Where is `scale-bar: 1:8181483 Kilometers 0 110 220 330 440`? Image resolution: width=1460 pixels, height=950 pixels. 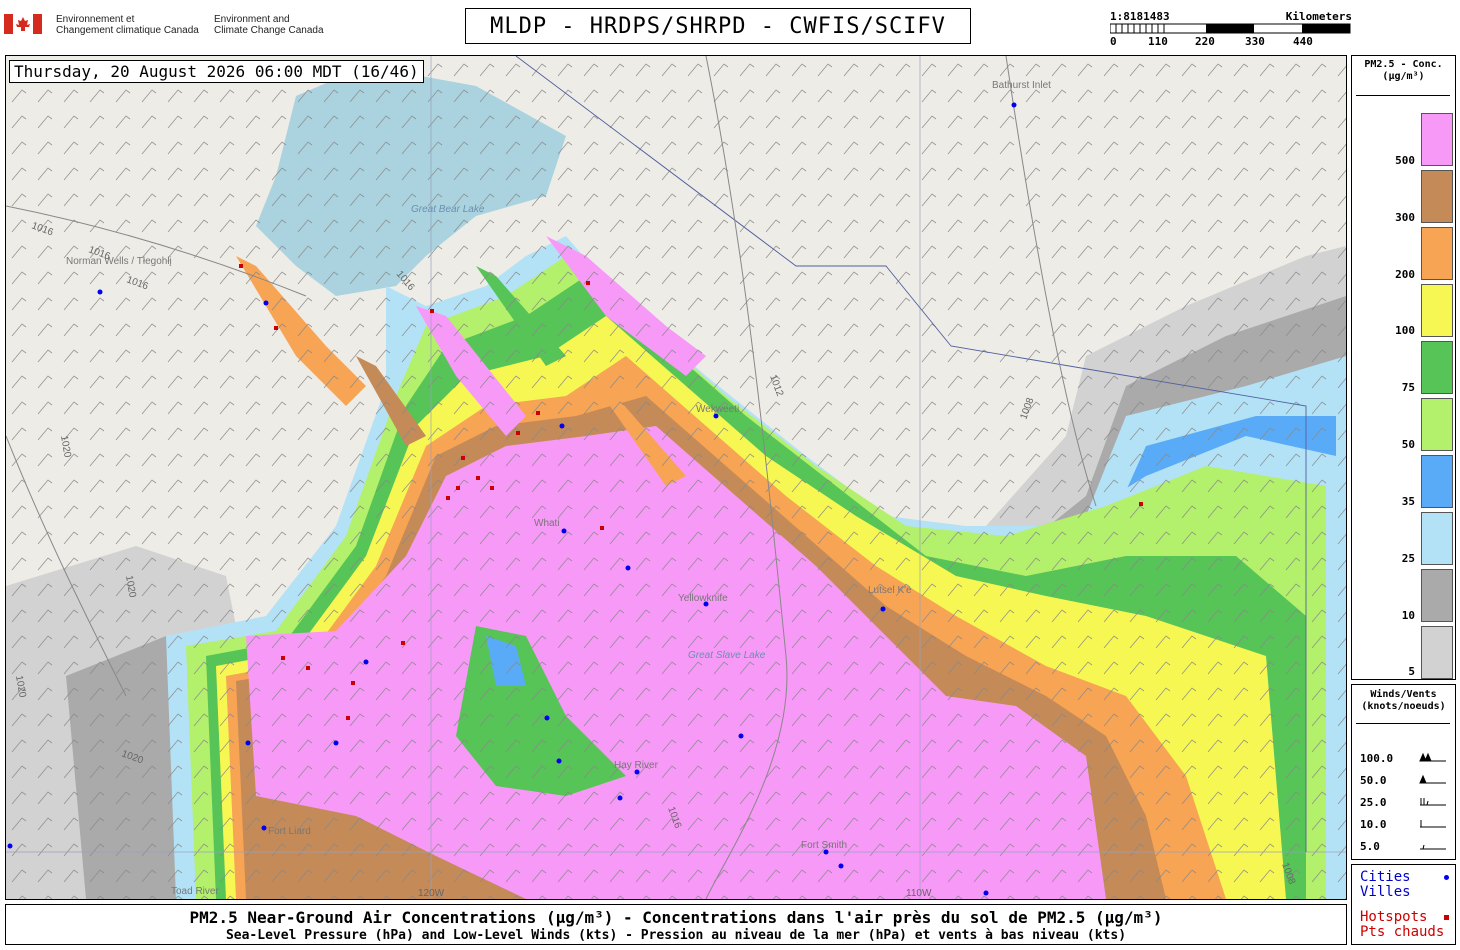 scale-bar: 1:8181483 Kilometers 0 110 220 330 440 is located at coordinates (1231, 30).